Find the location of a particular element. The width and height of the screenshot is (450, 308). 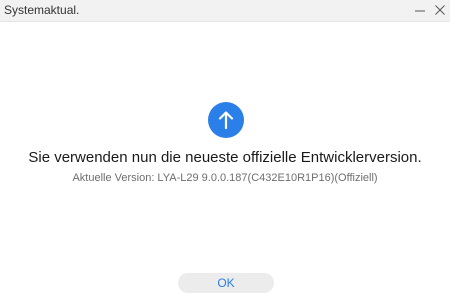

title-bar: Systemaktual. is located at coordinates (225, 11).